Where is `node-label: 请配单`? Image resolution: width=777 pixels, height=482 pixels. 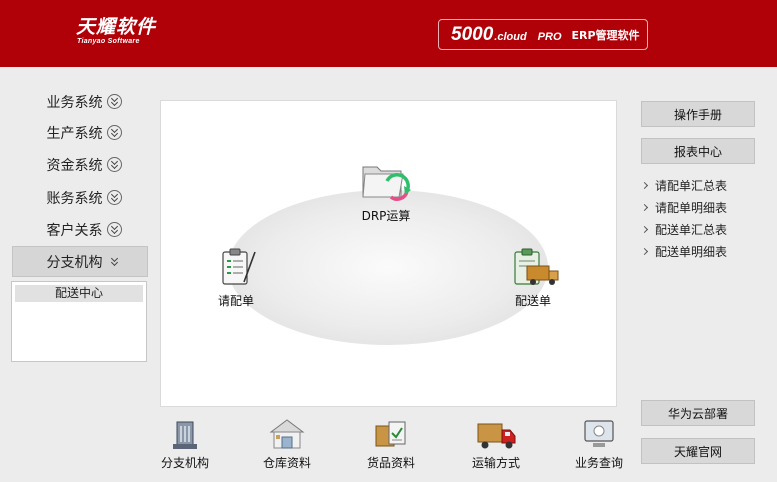
node-label: 请配单 is located at coordinates (235, 301).